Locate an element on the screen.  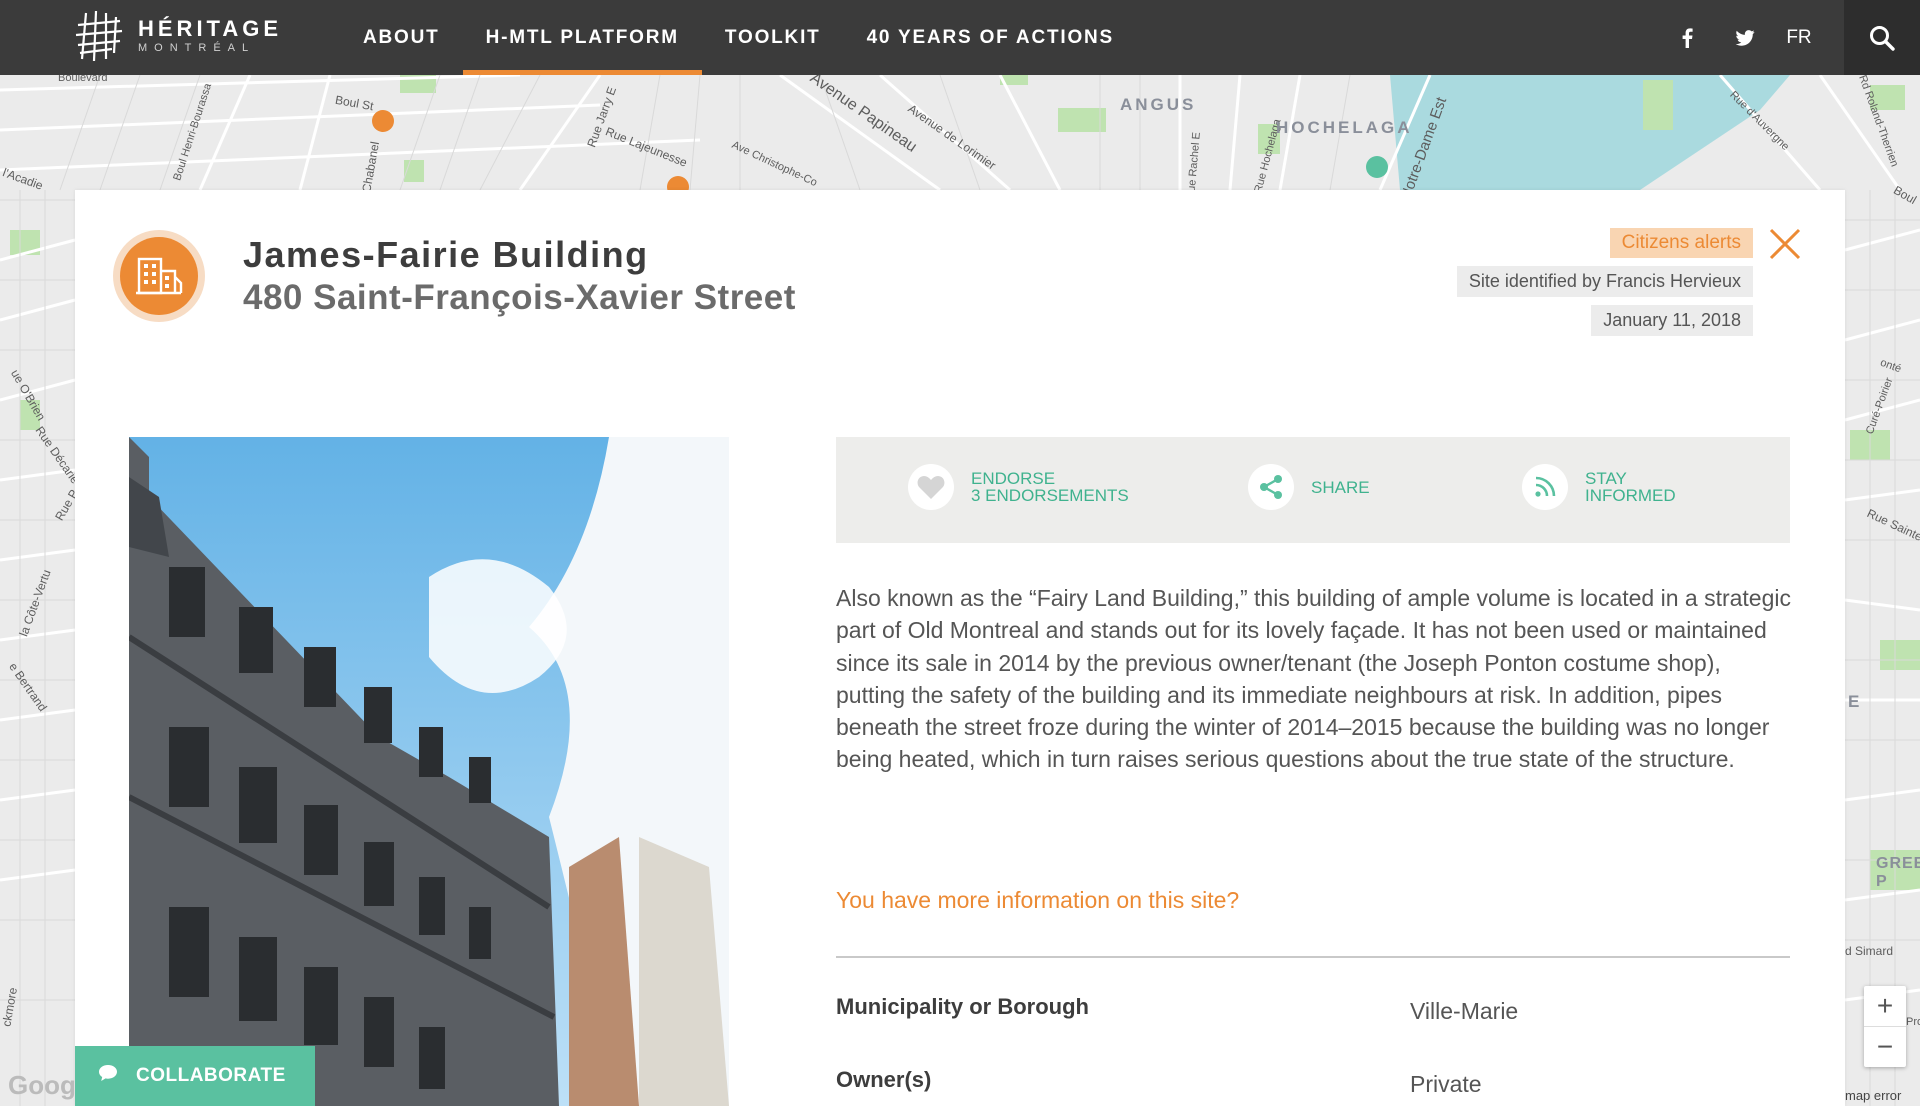
map-district-label: E is located at coordinates (1855, 701).